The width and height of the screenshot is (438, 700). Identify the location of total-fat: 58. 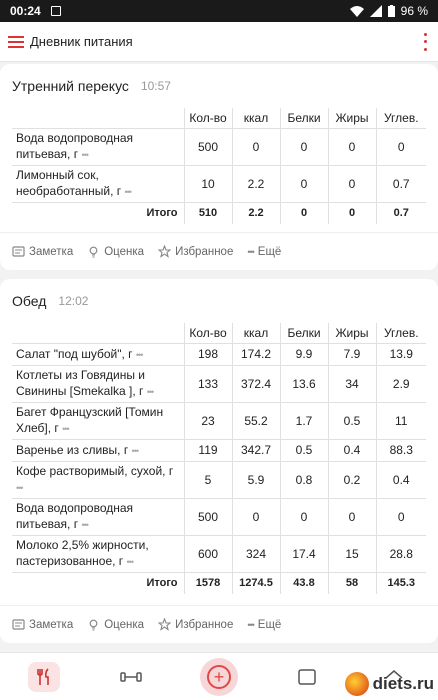
(351, 583).